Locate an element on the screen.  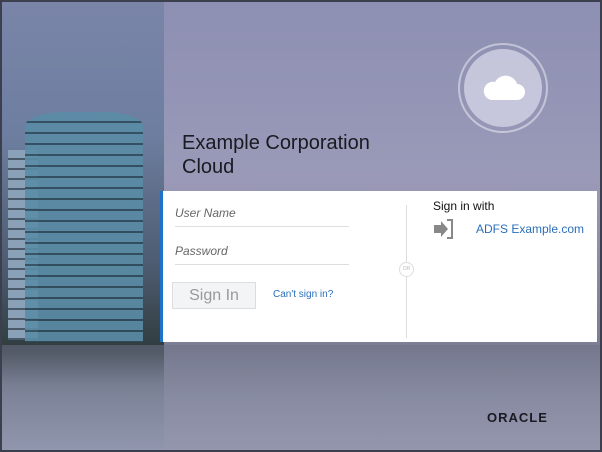
sso-heading: Sign in with is located at coordinates (464, 206).